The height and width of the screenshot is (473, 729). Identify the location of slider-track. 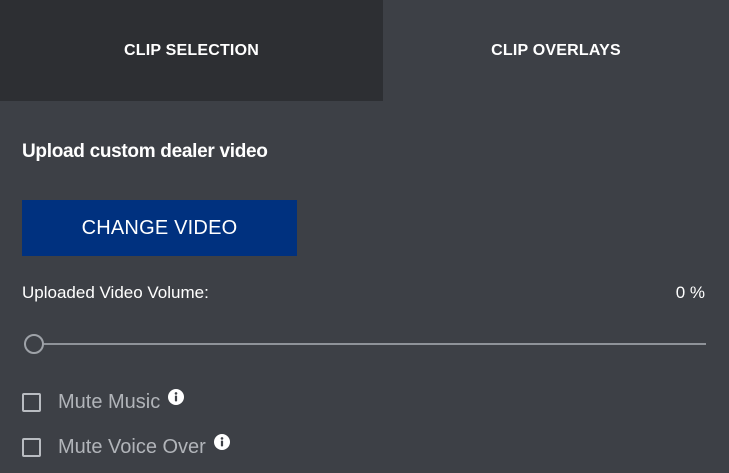
(365, 344).